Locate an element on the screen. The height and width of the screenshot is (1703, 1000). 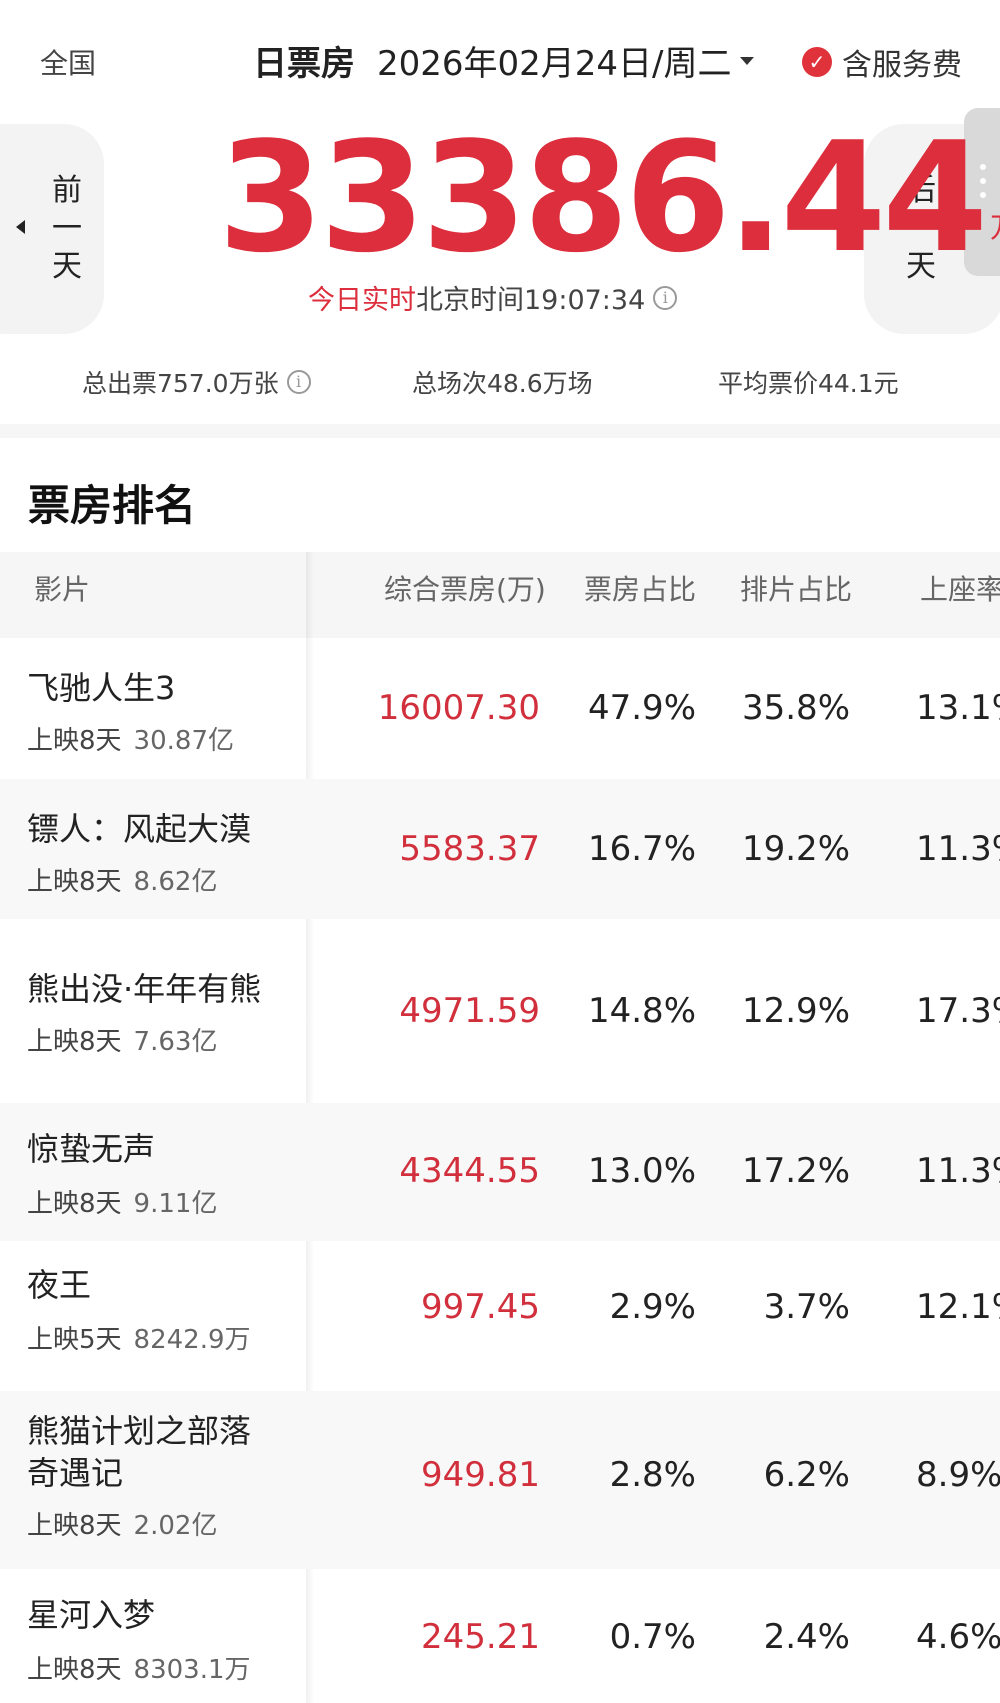
occupancy-value: 13.1% is located at coordinates (958, 708).